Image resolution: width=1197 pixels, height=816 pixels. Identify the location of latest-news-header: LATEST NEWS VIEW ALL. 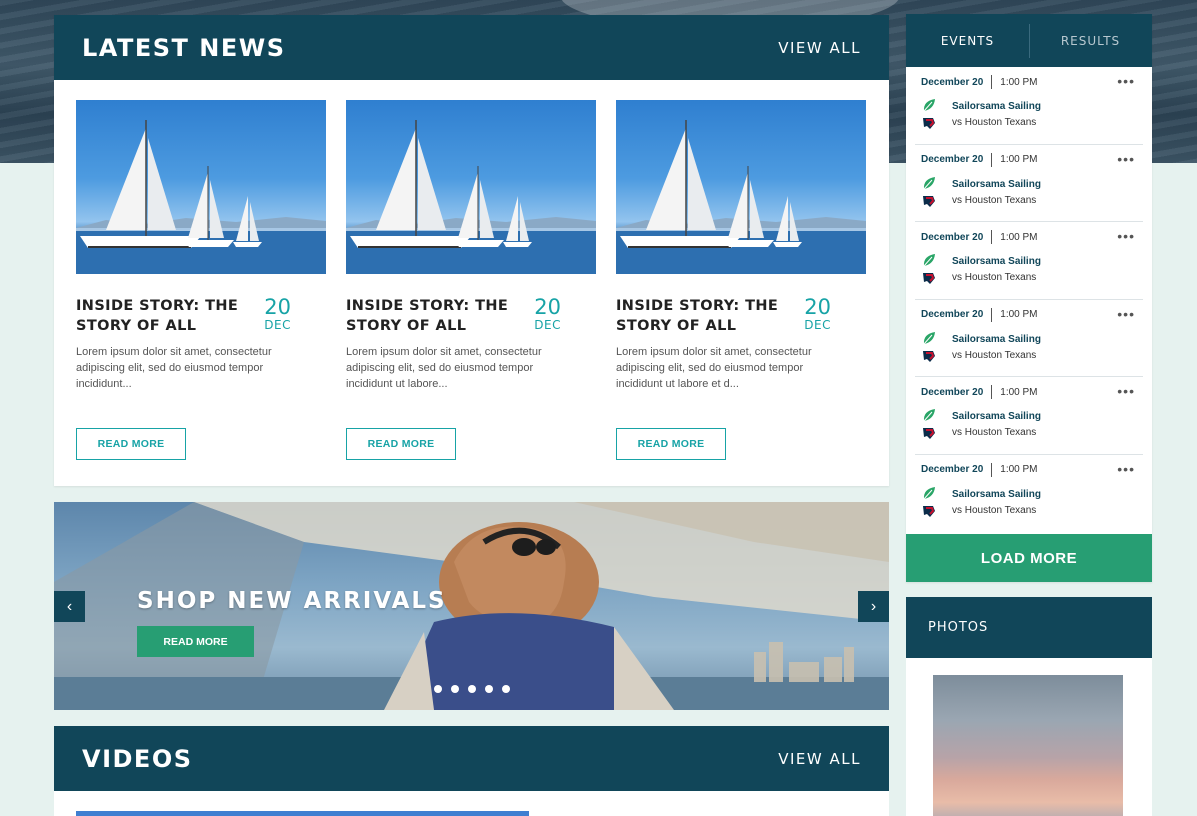
(471, 47).